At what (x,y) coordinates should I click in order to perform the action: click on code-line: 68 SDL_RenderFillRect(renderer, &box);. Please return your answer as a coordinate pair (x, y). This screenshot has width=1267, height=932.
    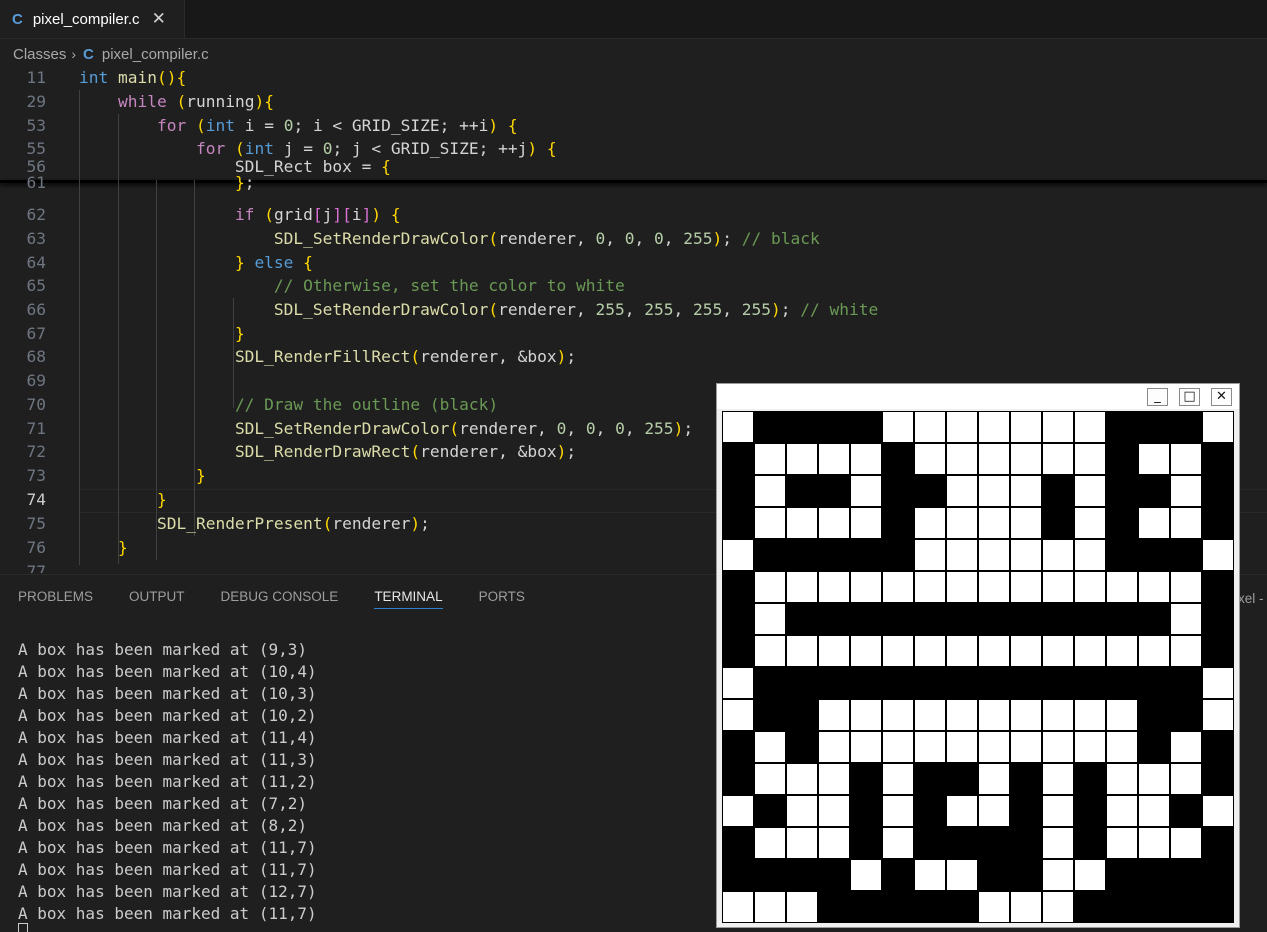
    Looking at the image, I should click on (633, 356).